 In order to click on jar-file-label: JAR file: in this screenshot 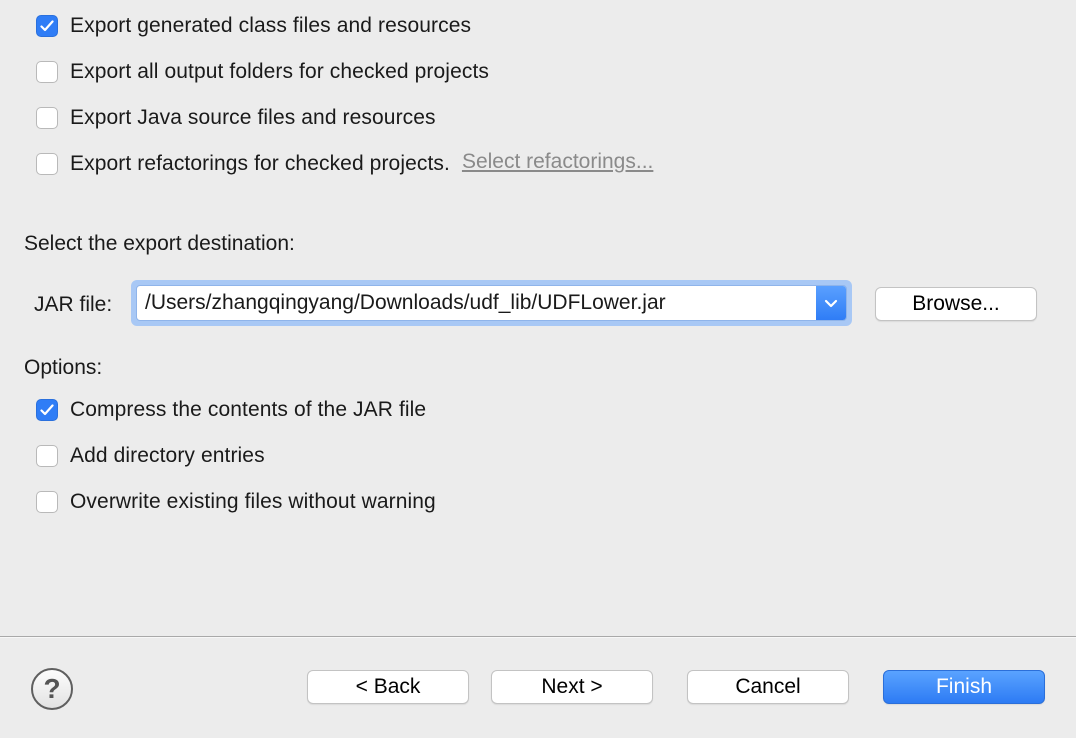, I will do `click(73, 304)`.